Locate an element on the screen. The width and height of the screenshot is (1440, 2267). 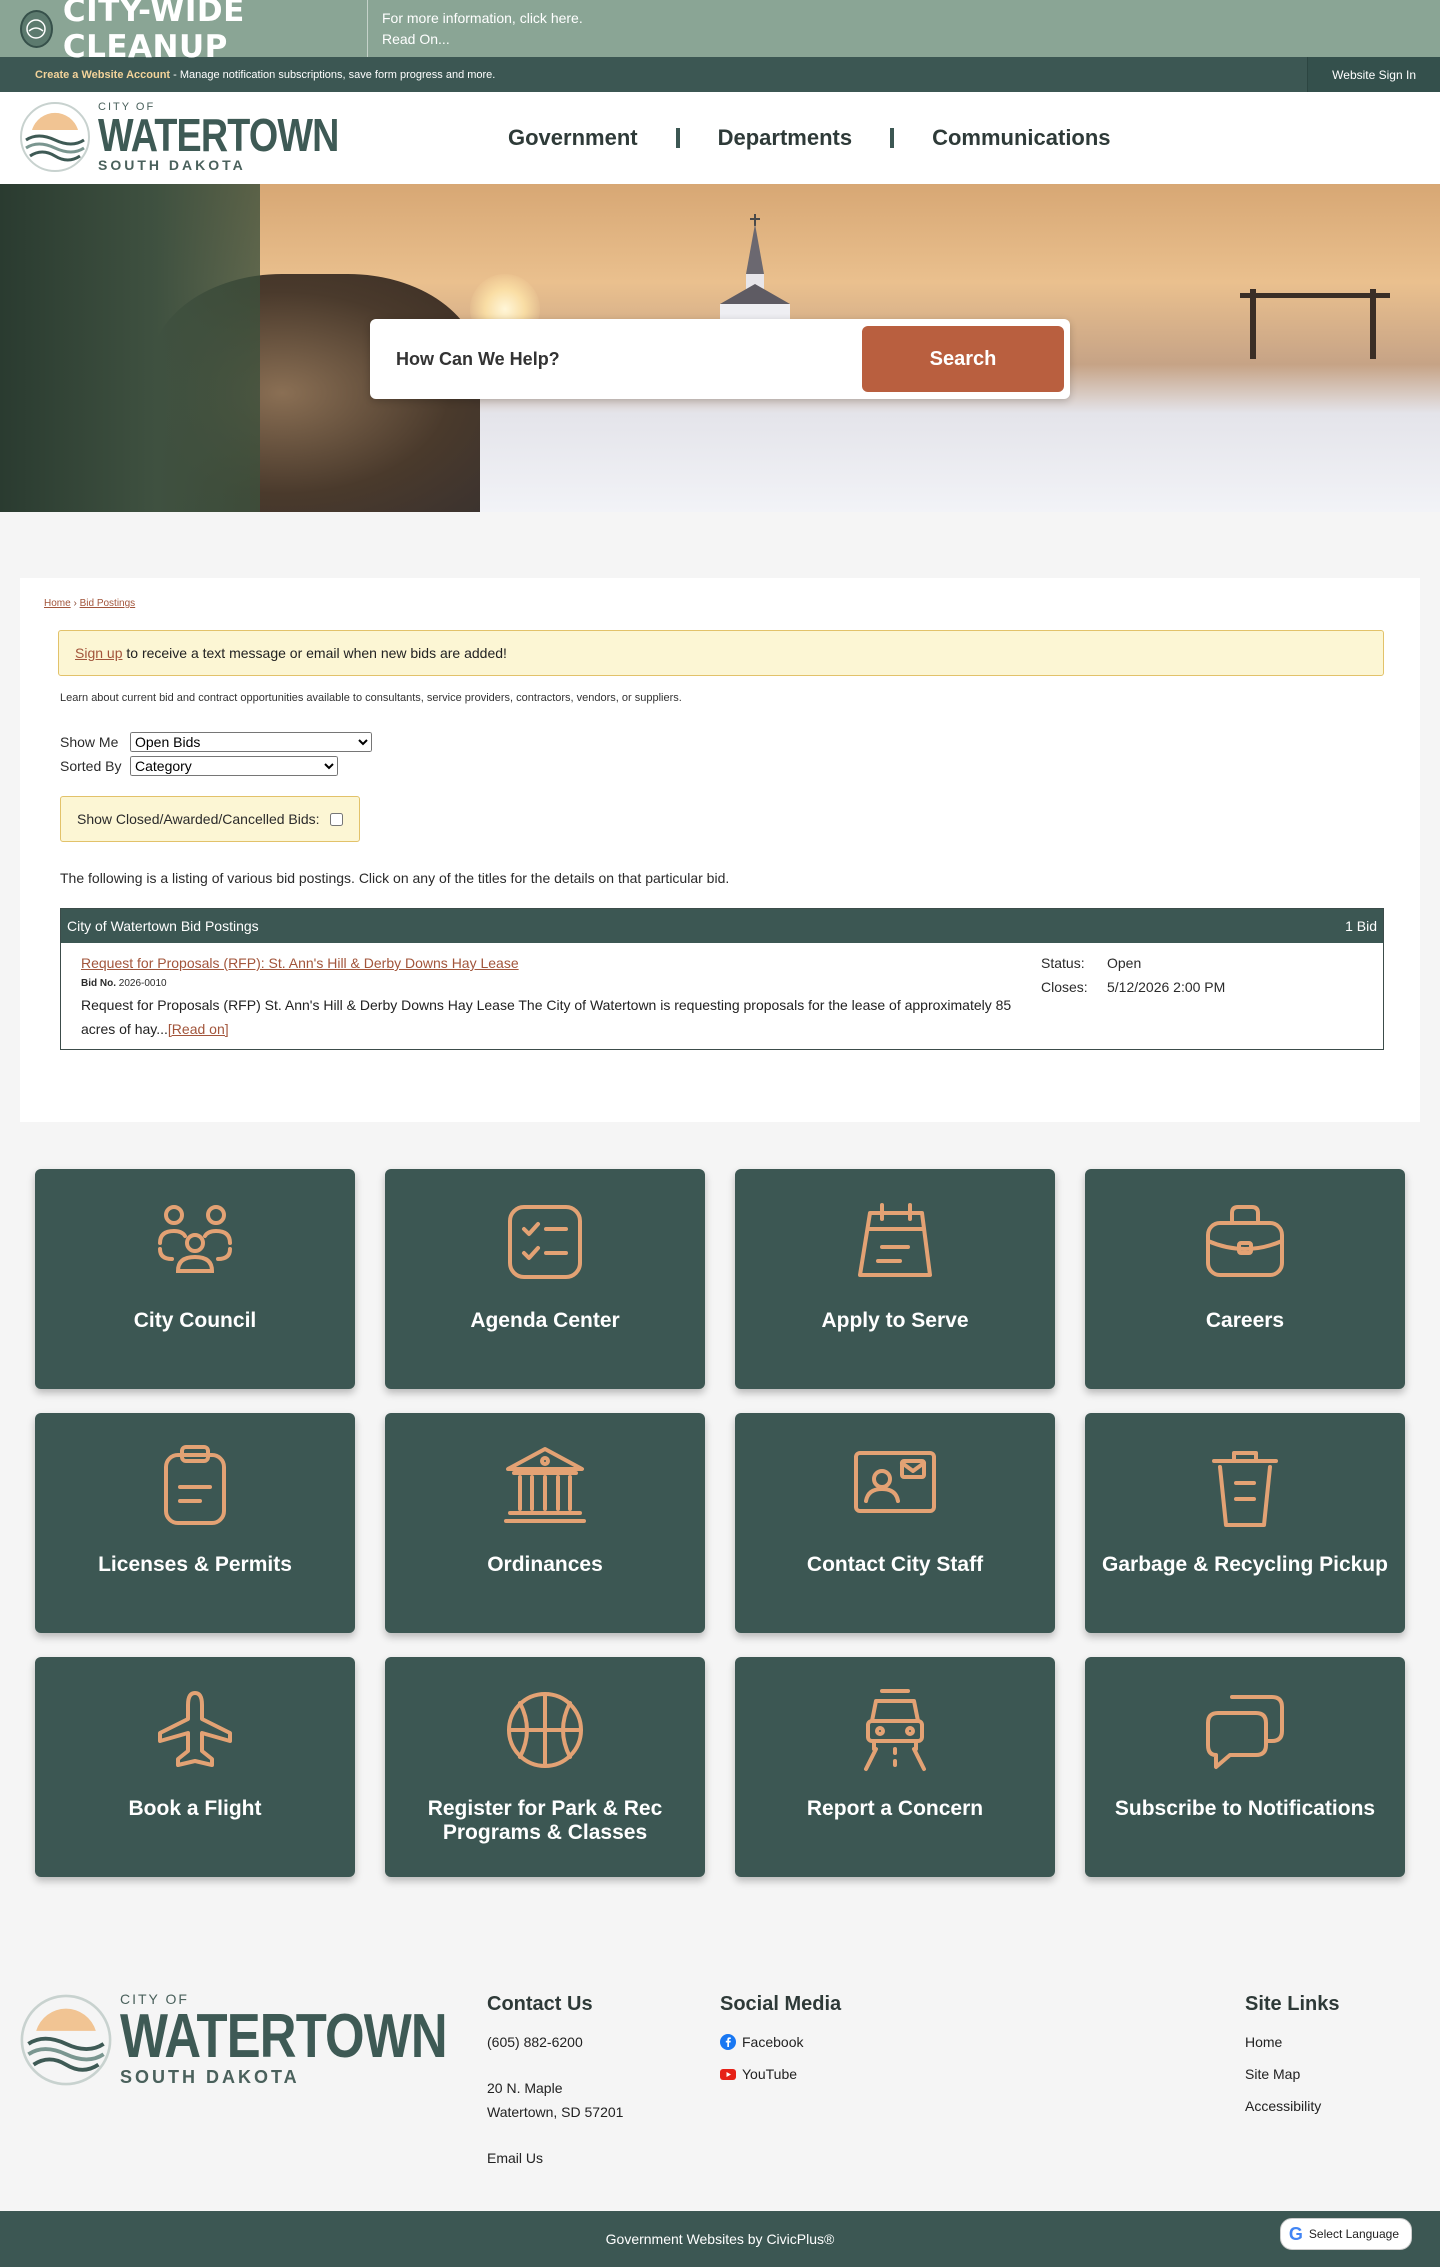
alert-title: CITY-WIDE CLEANUP is located at coordinates (153, 32).